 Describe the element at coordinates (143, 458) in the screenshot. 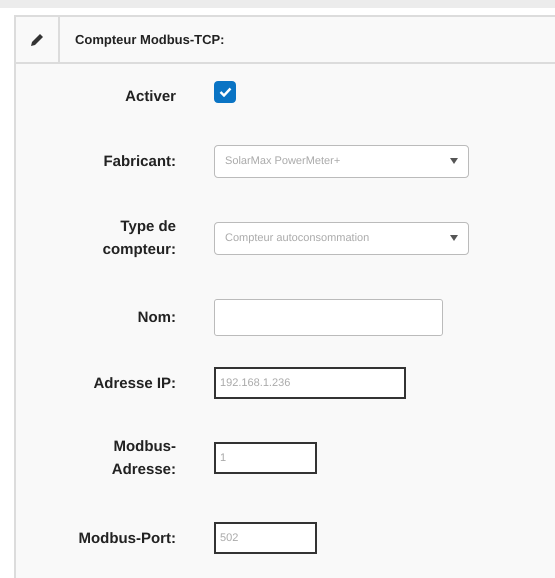

I see `field-label: Modbus-Adresse:` at that location.